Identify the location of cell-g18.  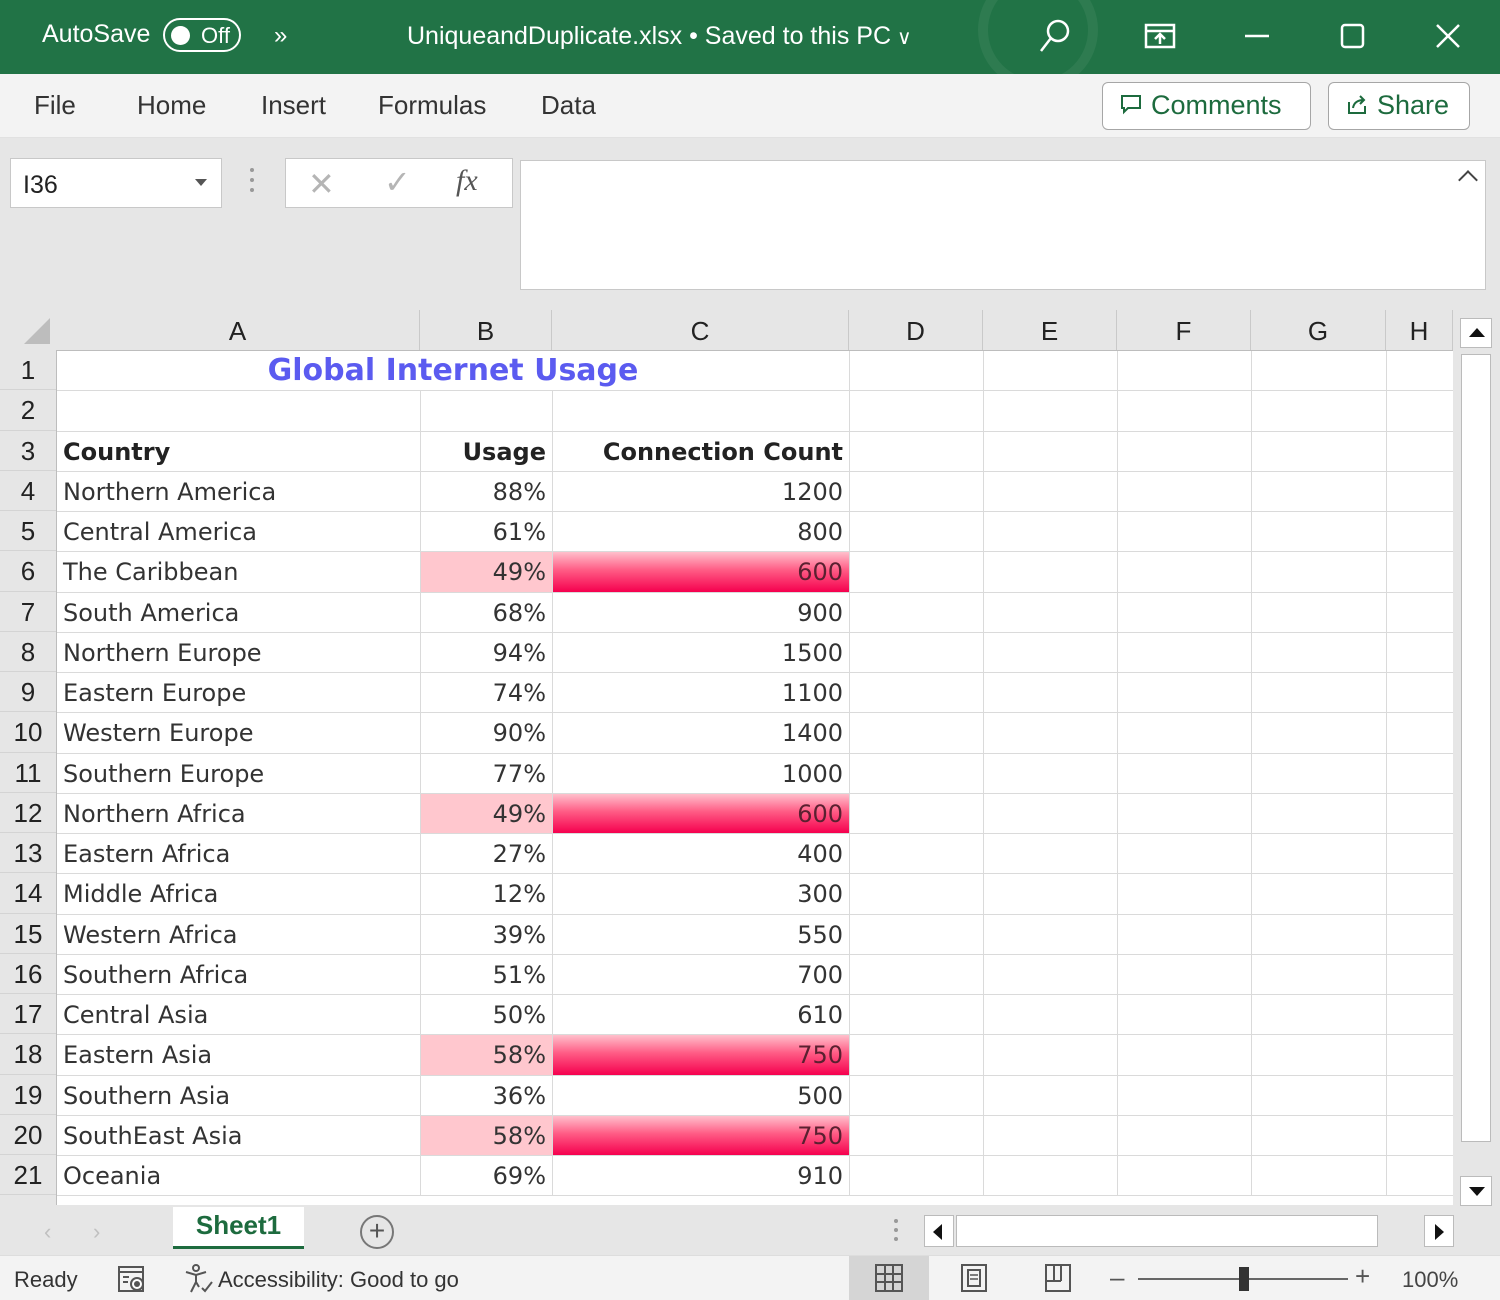
(1319, 1055).